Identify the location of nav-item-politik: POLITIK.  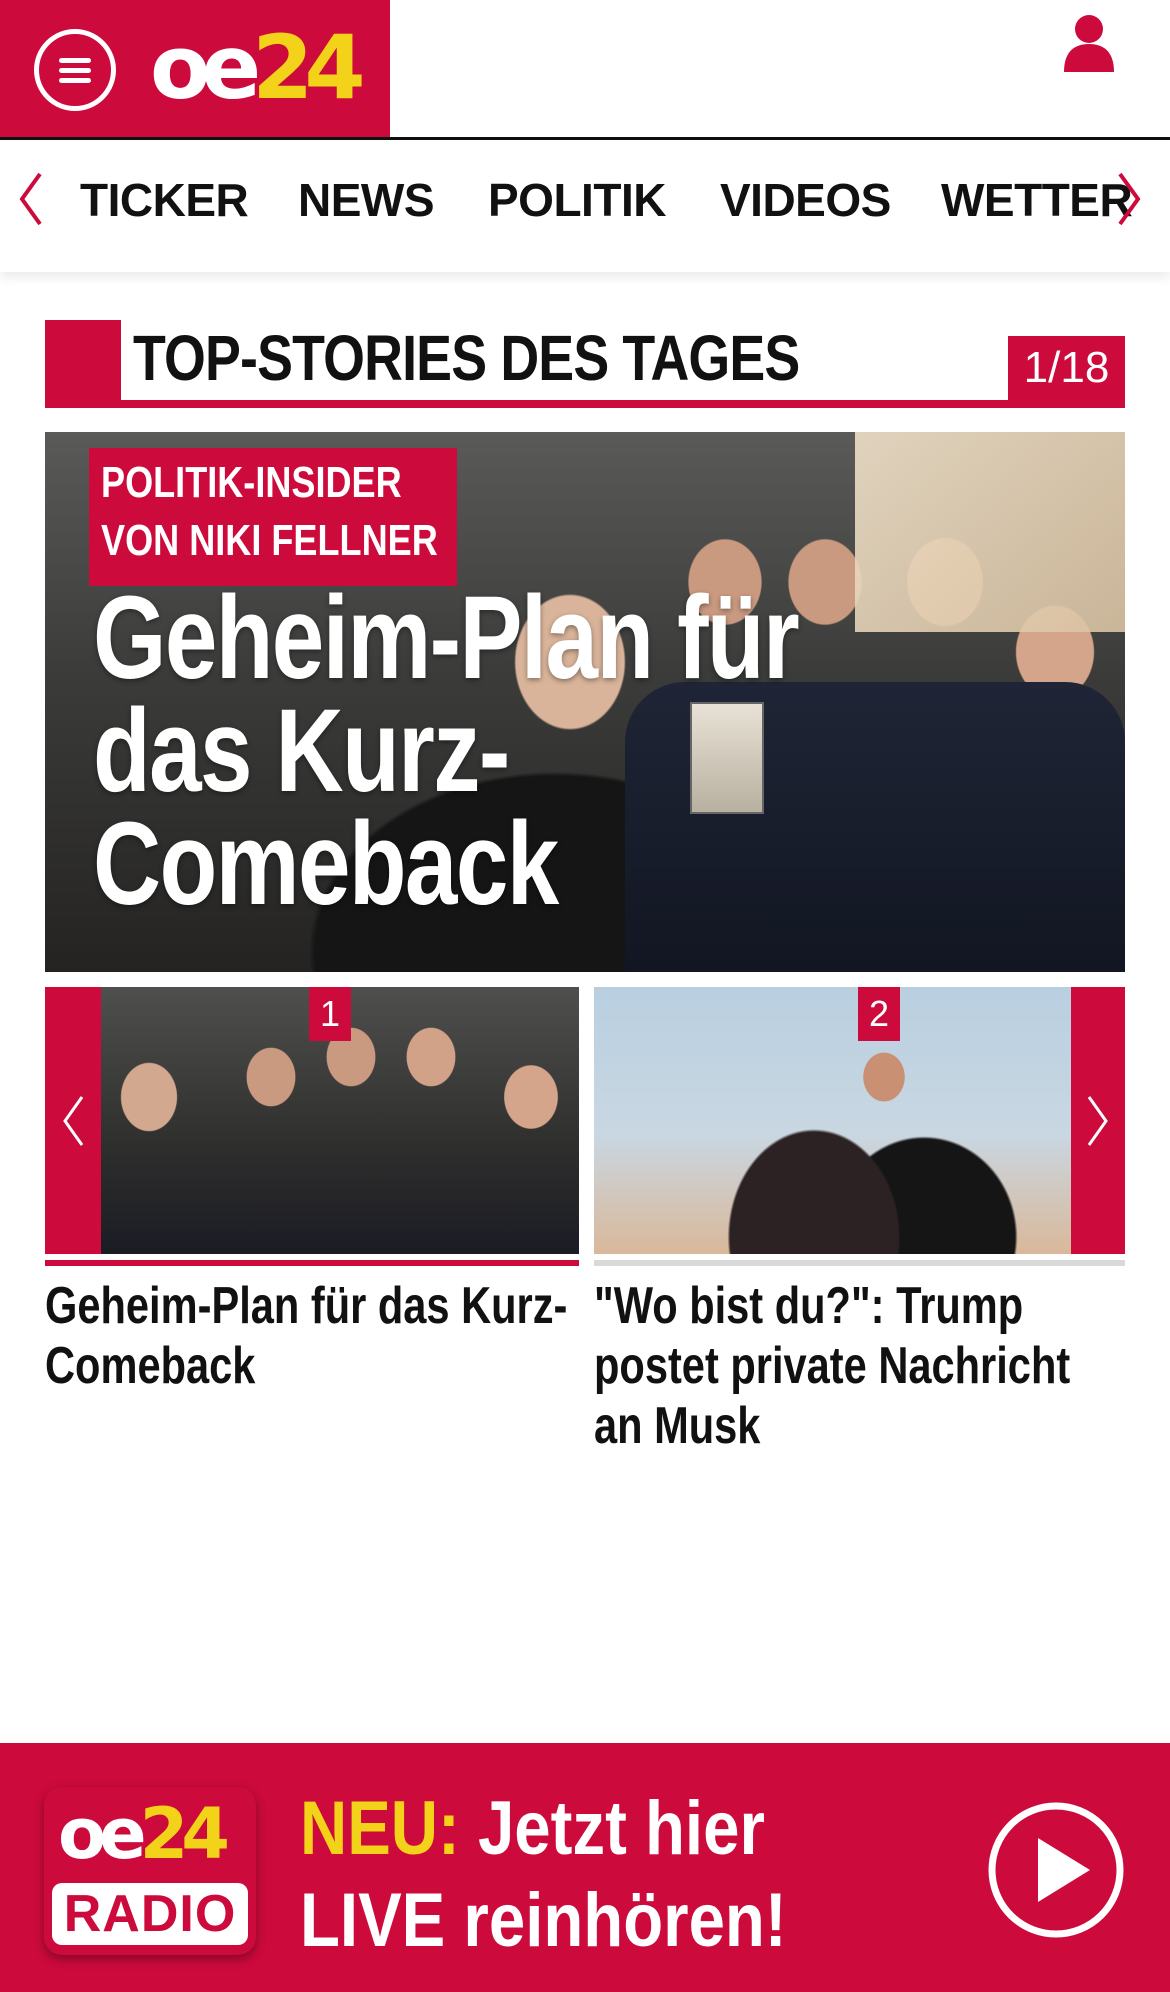
(577, 200).